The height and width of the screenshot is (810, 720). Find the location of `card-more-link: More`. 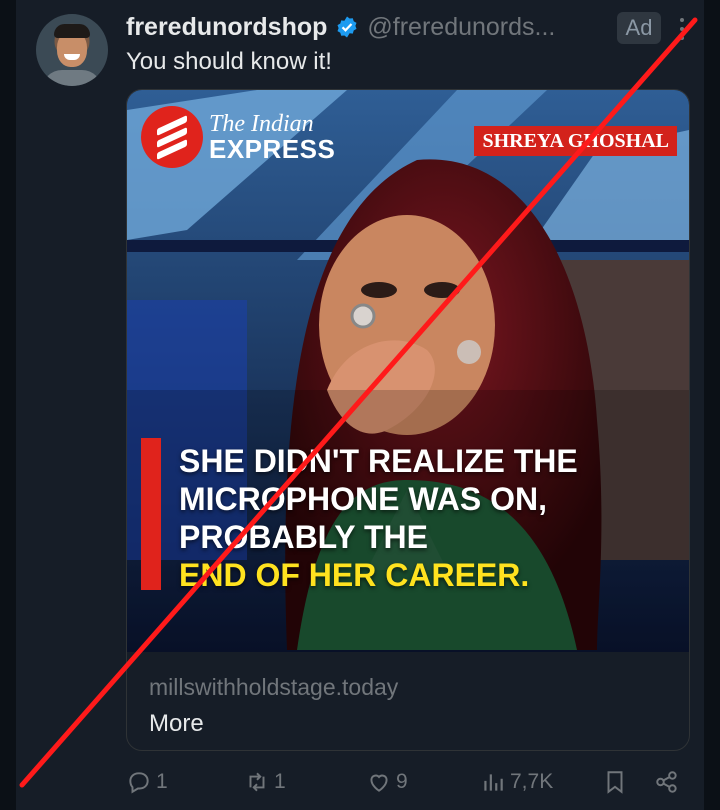

card-more-link: More is located at coordinates (176, 724).